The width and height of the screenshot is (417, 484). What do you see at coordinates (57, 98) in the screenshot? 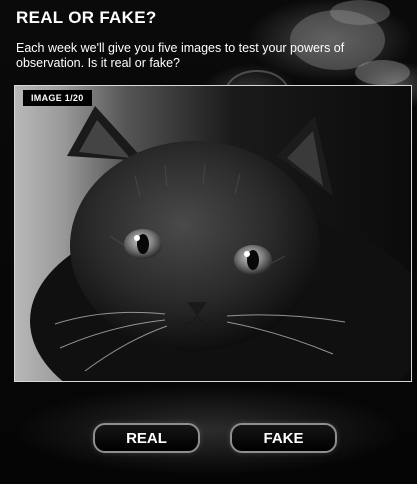
I see `image-counter-badge: IMAGE 1/20` at bounding box center [57, 98].